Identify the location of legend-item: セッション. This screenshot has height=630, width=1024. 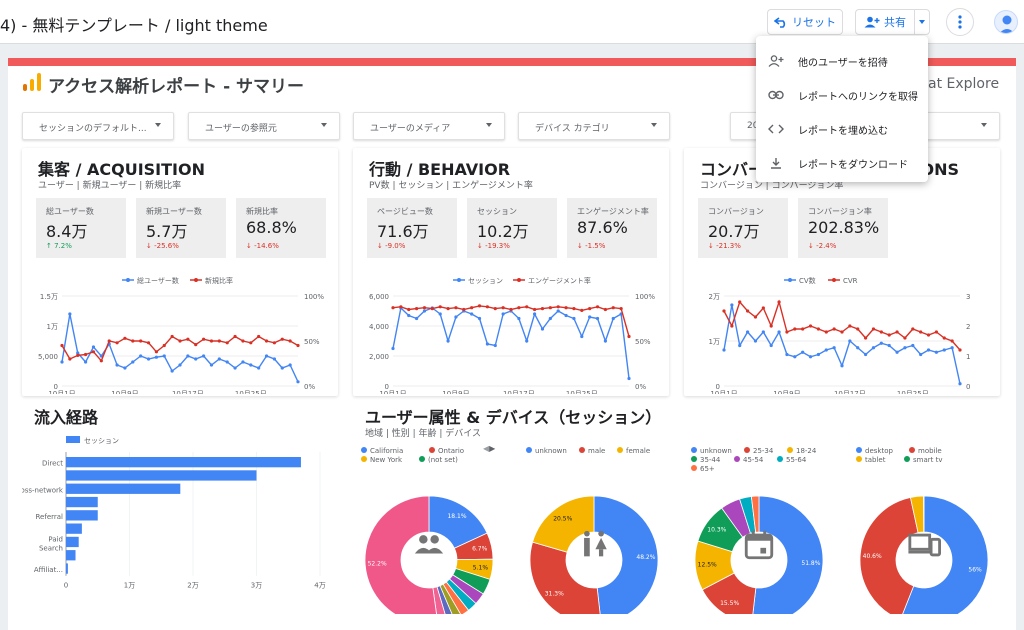
(478, 281).